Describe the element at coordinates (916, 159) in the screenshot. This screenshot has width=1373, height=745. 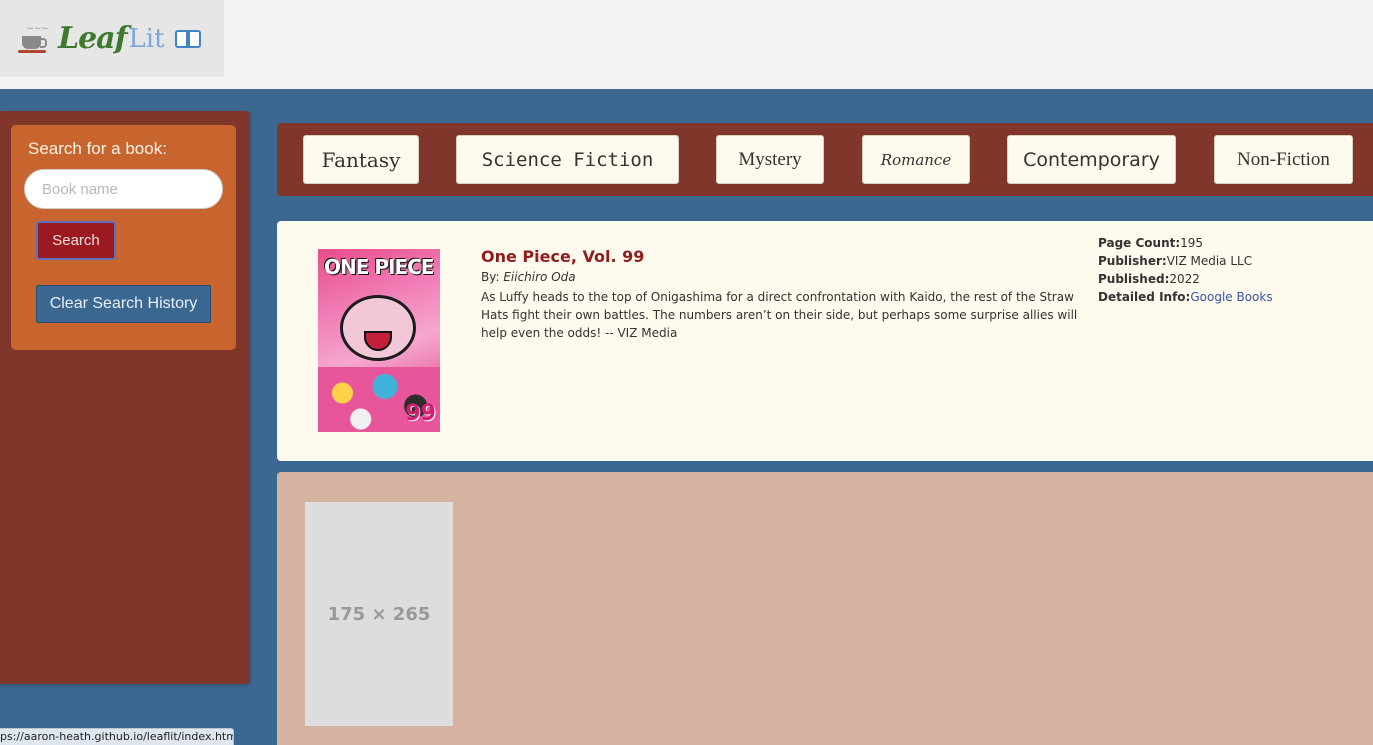
I see `genre-button-romance: Romance` at that location.